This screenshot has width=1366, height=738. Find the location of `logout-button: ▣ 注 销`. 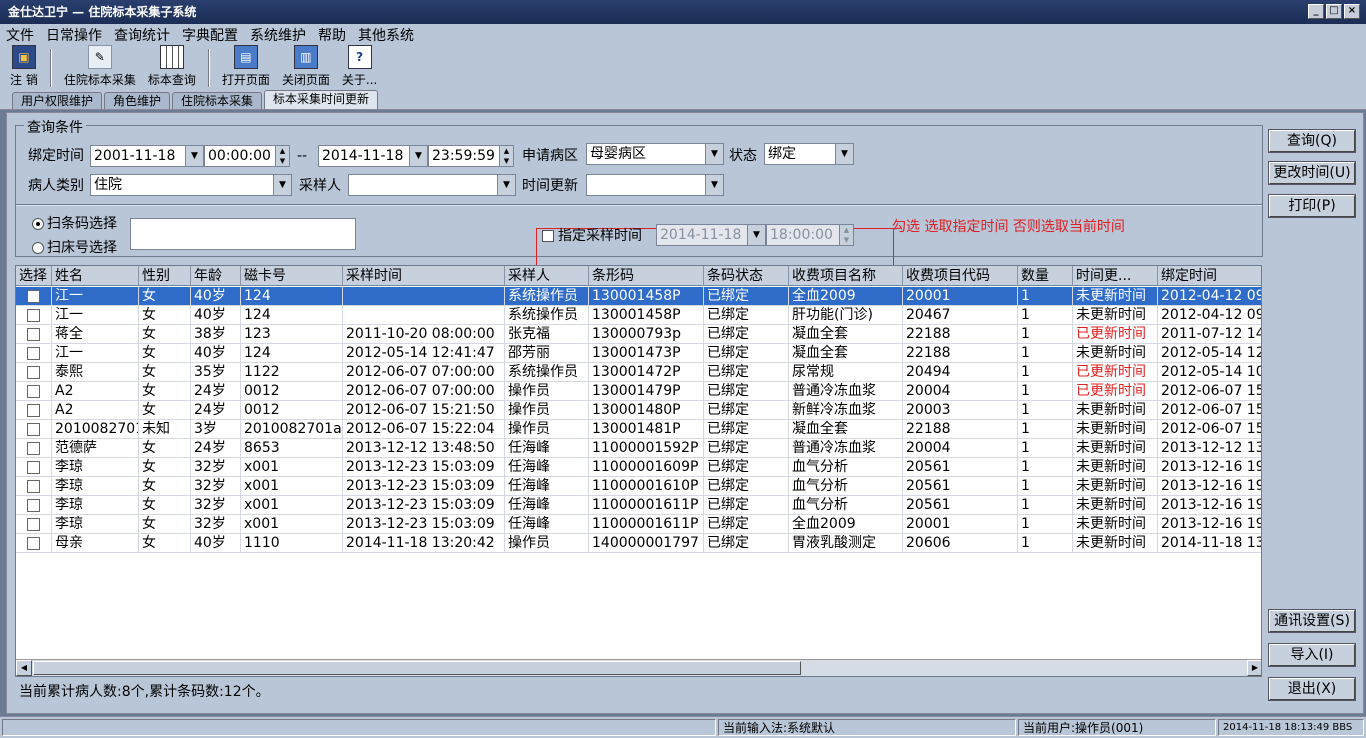

logout-button: ▣ 注 销 is located at coordinates (24, 67).